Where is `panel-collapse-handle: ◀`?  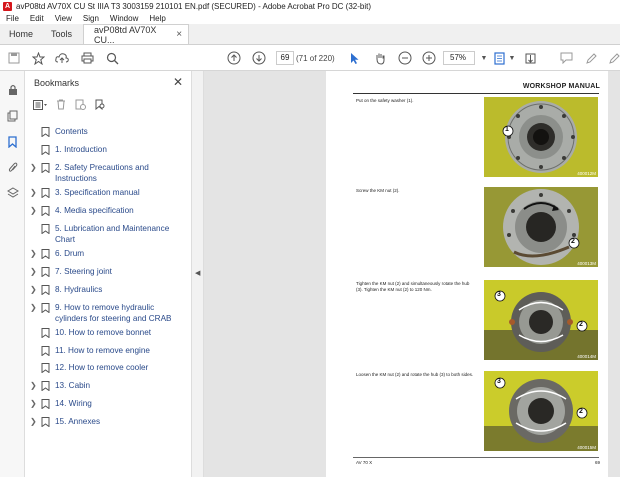 panel-collapse-handle: ◀ is located at coordinates (198, 274).